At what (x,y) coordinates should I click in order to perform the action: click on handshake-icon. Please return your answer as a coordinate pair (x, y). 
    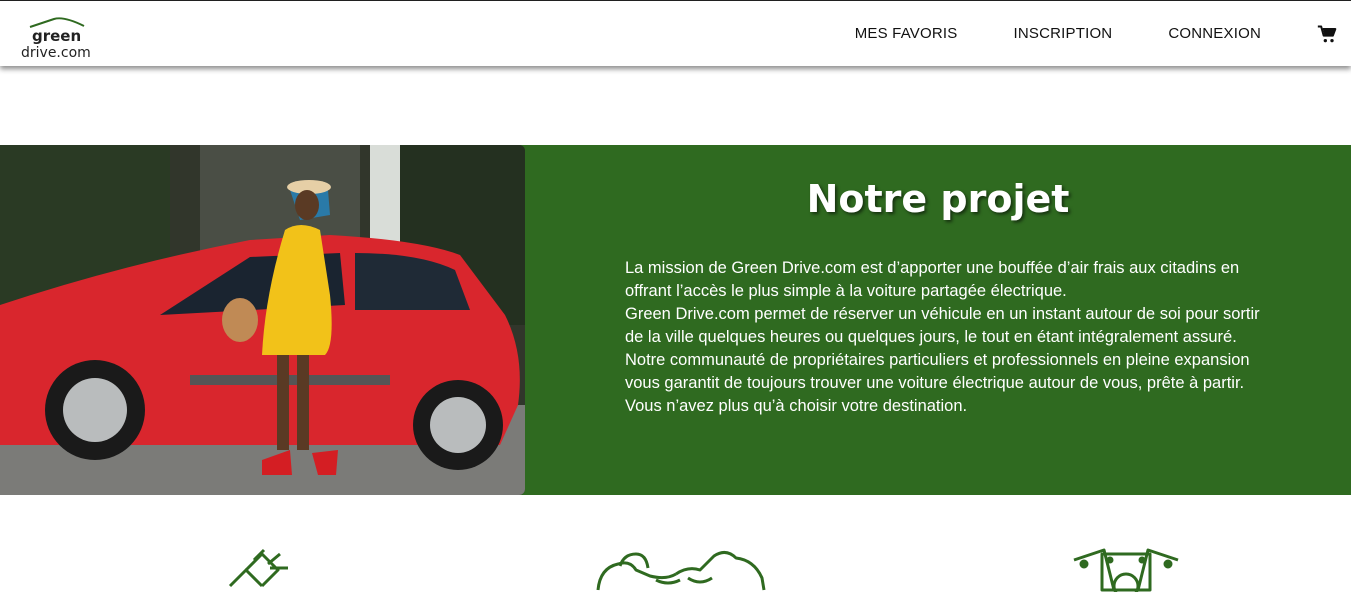
    Looking at the image, I should click on (681, 571).